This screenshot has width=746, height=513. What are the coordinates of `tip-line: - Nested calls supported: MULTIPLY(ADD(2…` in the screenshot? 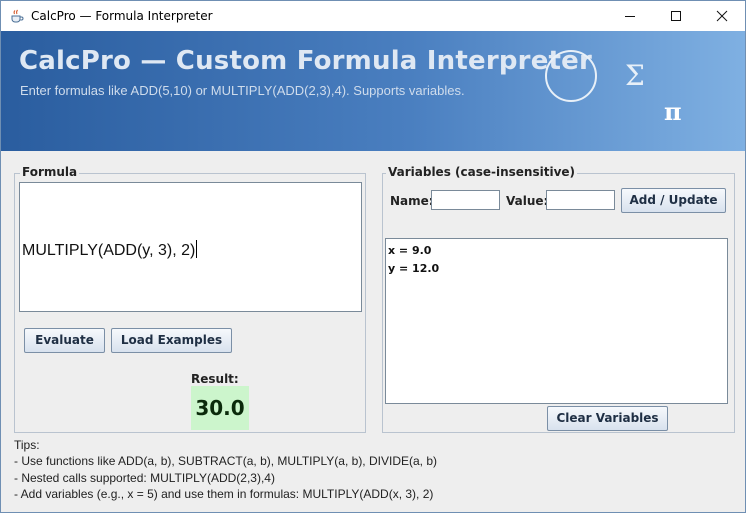 It's located at (144, 477).